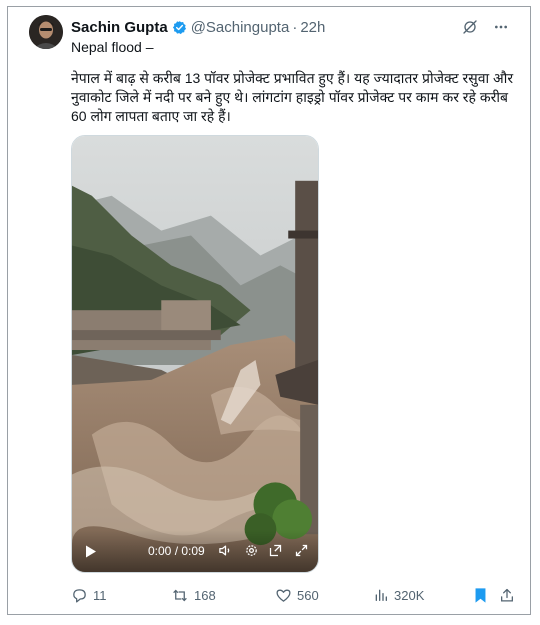 This screenshot has width=540, height=625. I want to click on video-time-readout: 0:00 / 0:09, so click(176, 551).